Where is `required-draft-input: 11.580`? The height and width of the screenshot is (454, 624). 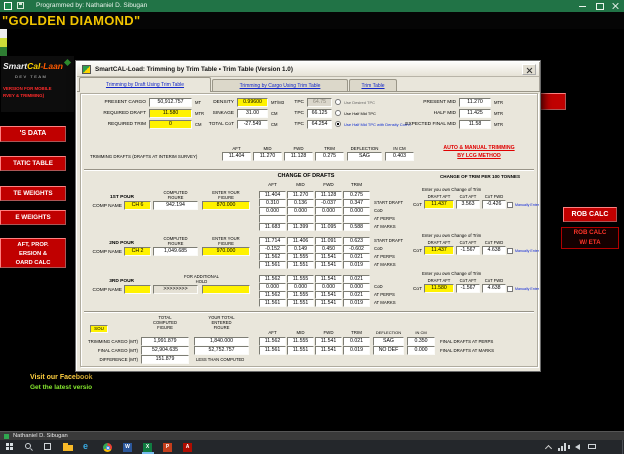 required-draft-input: 11.580 is located at coordinates (170, 113).